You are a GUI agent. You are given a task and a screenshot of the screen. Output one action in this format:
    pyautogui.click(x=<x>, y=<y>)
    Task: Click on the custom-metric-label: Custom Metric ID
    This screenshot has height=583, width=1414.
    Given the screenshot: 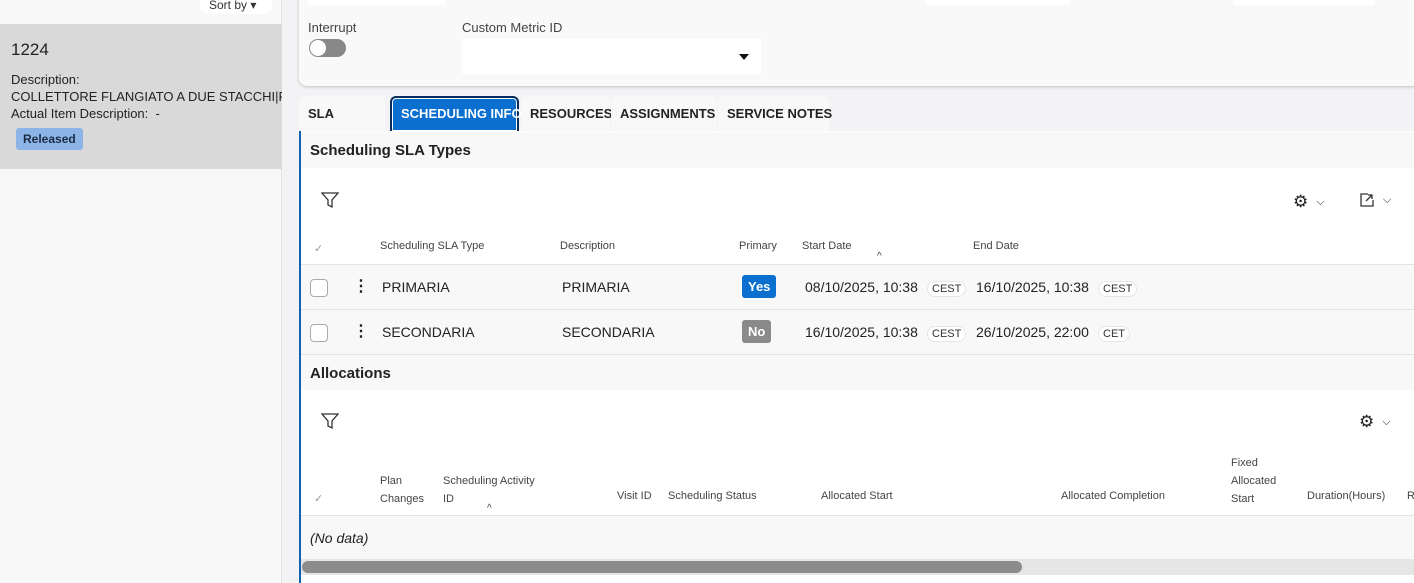 What is the action you would take?
    pyautogui.click(x=512, y=27)
    